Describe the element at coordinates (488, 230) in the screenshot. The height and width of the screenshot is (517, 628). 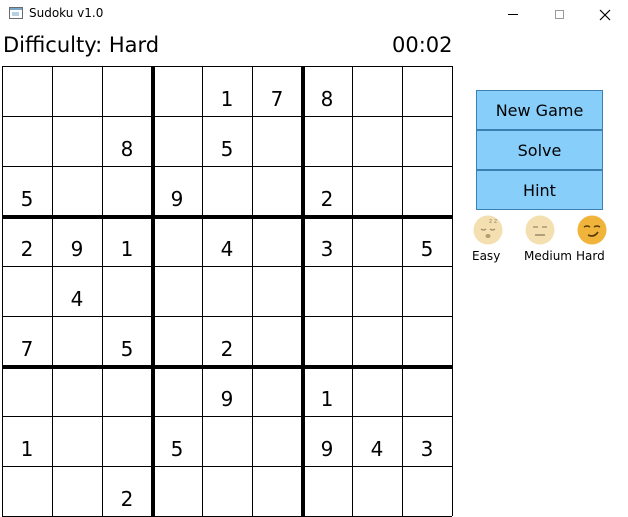
I see `sleepy-face-icon: z z` at that location.